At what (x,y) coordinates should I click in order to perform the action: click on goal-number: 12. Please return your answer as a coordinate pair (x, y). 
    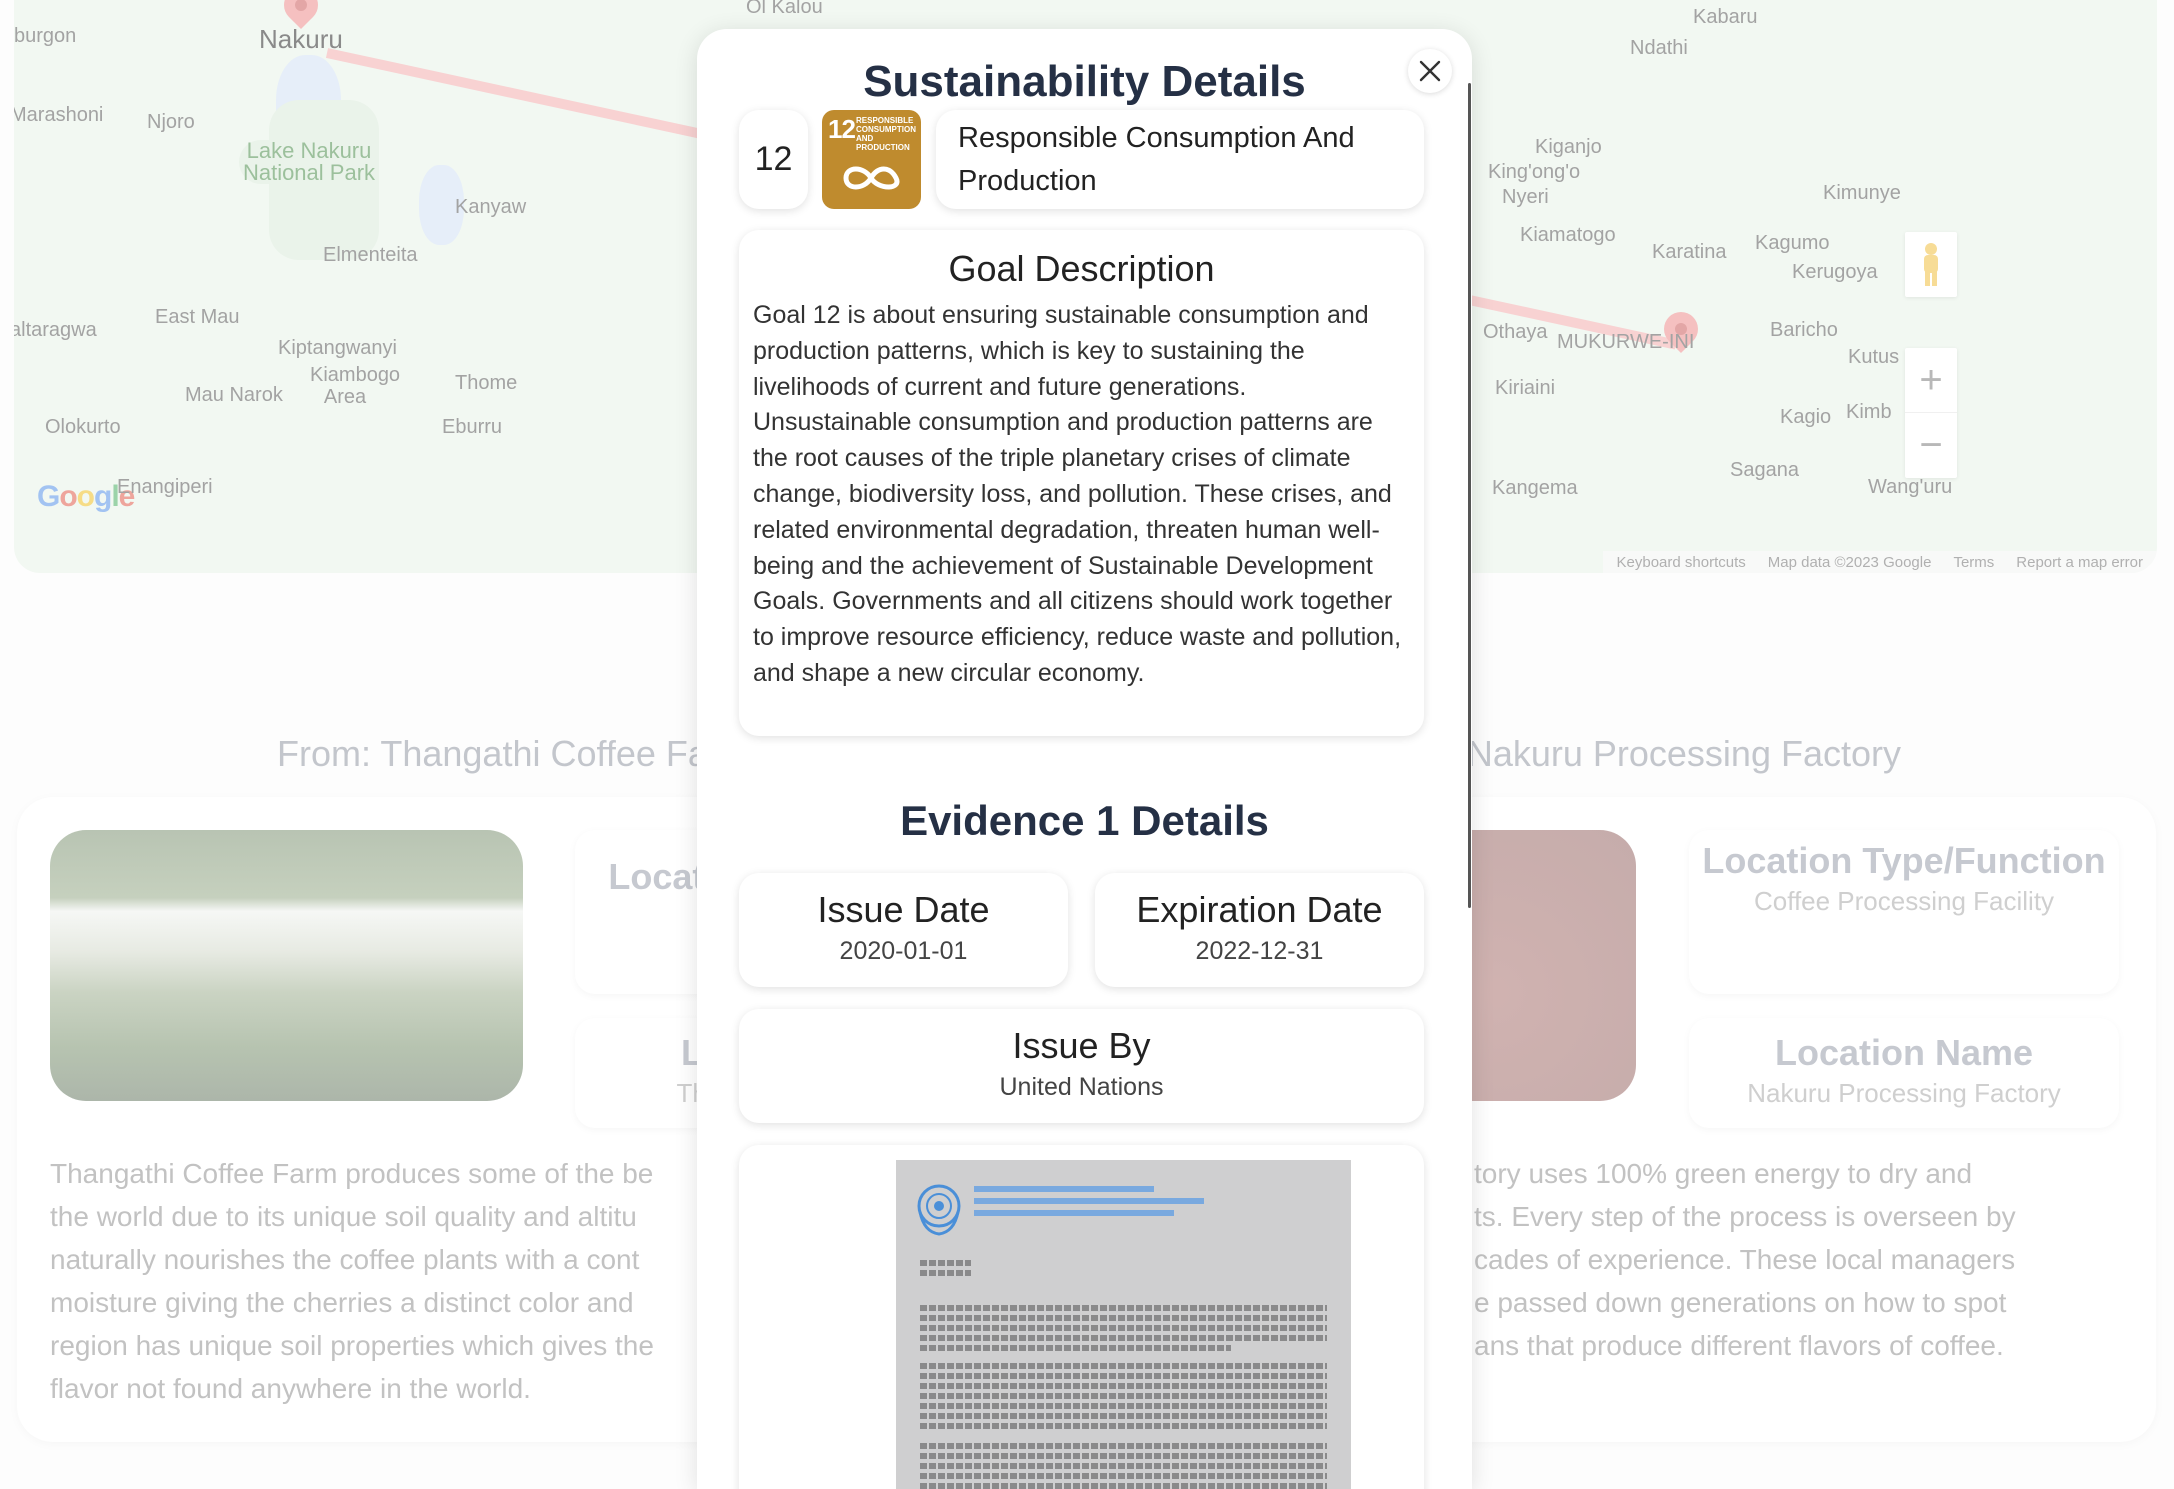
    Looking at the image, I should click on (773, 159).